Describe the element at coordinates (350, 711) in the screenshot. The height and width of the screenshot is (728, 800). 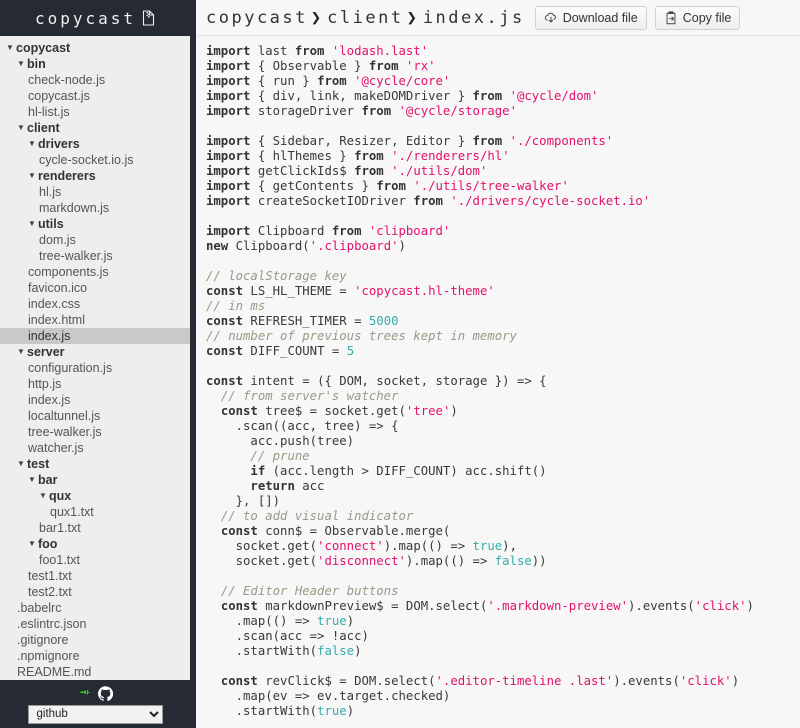
I see `code-token-plain: )` at that location.